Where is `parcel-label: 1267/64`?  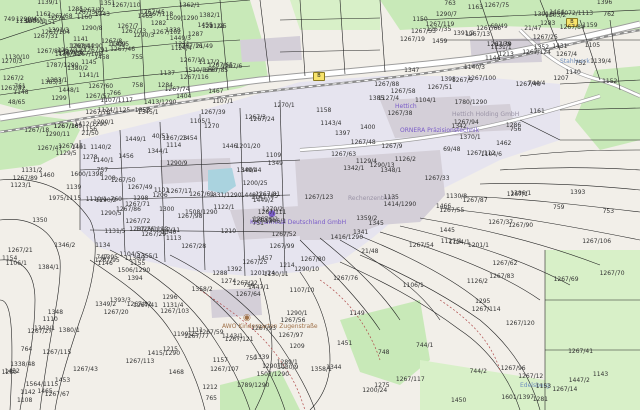
parcel-label: 1267/64 is located at coordinates (248, 294).